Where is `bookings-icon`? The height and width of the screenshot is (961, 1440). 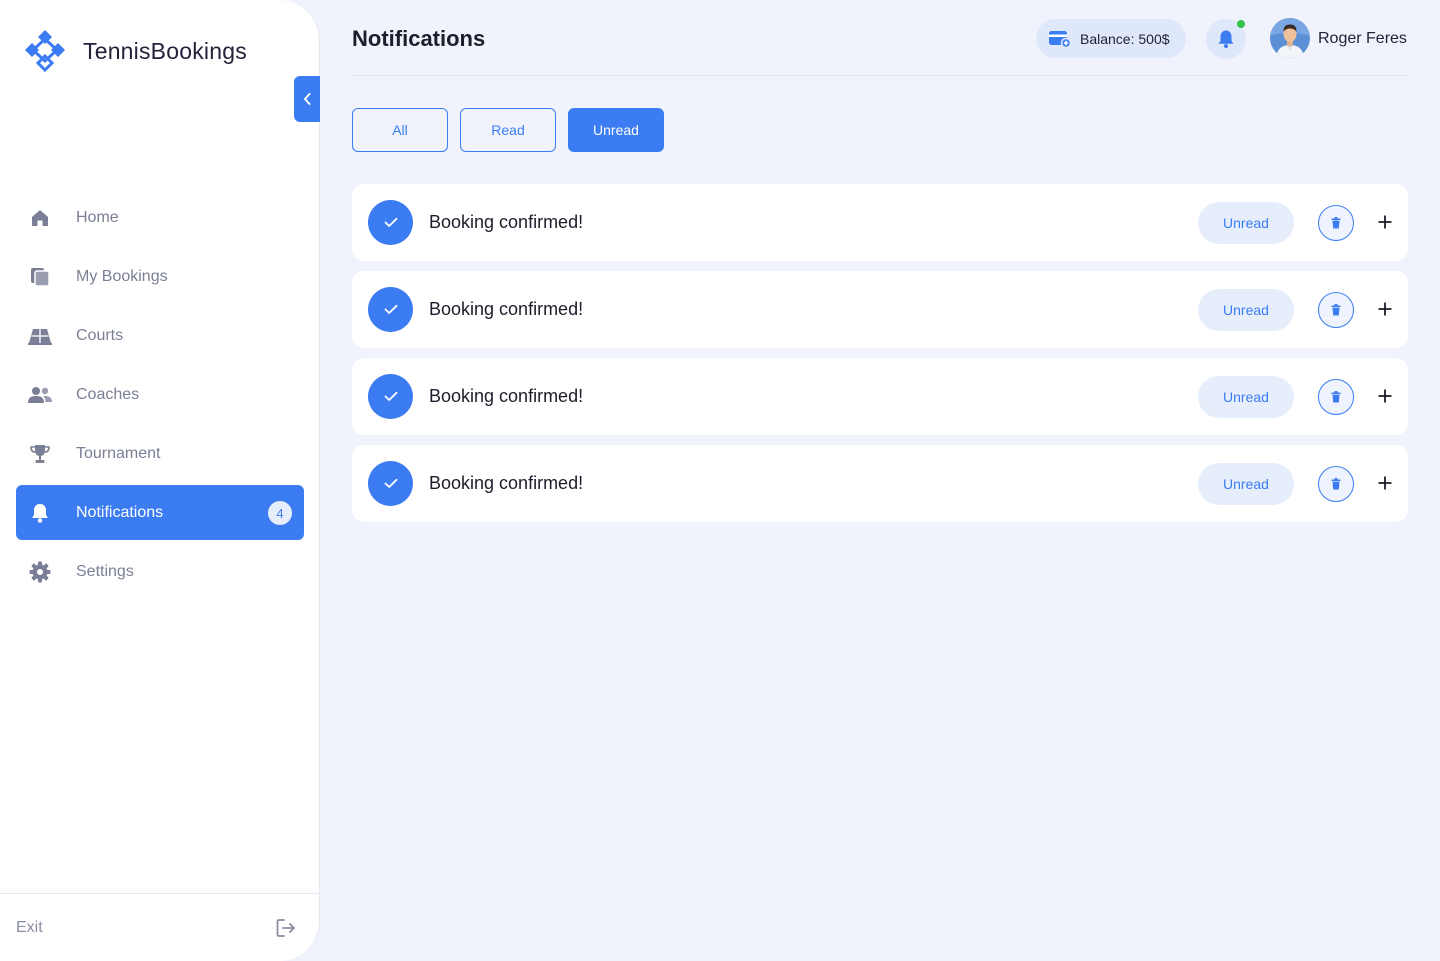 bookings-icon is located at coordinates (40, 277).